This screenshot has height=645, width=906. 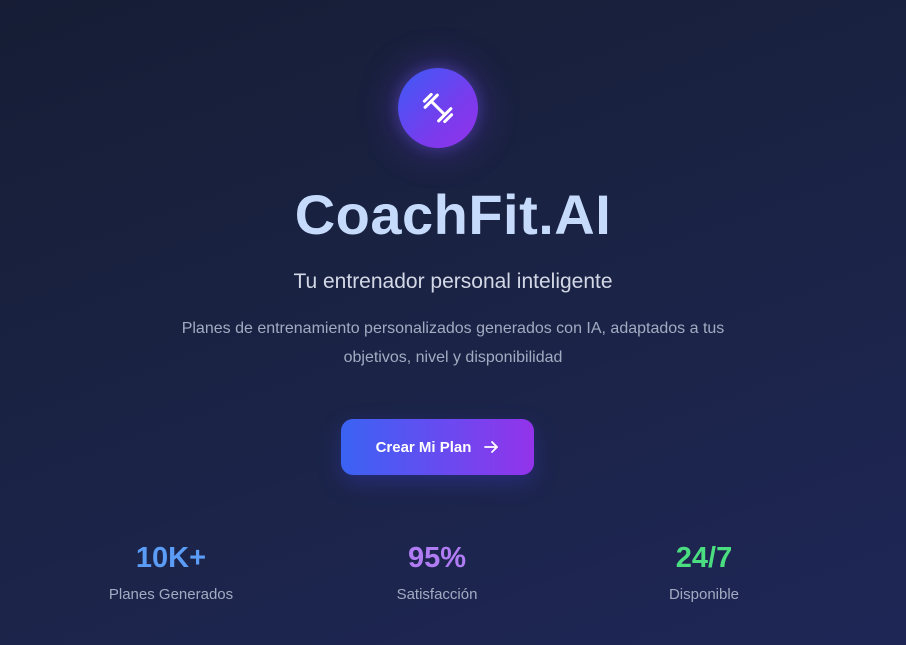 What do you see at coordinates (423, 447) in the screenshot?
I see `create-plan-label: Crear Mi Plan` at bounding box center [423, 447].